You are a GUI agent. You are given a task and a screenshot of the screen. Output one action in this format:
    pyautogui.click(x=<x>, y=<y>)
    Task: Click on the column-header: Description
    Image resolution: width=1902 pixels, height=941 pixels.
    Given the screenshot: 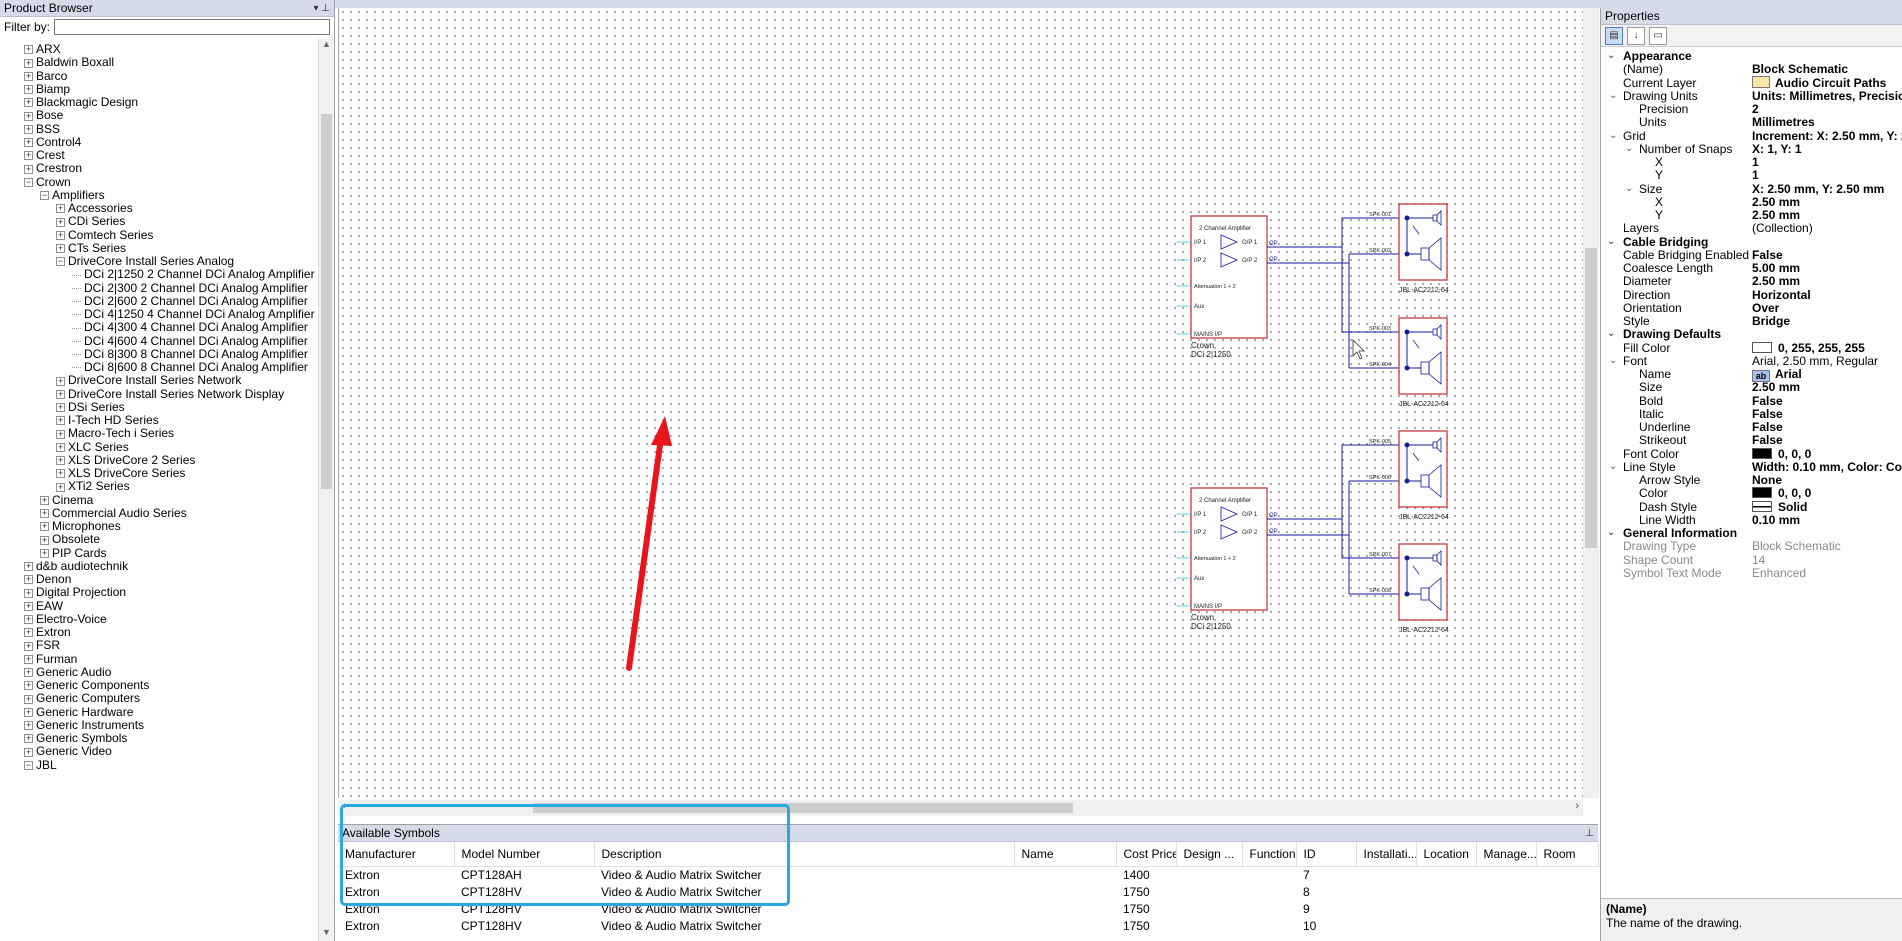 What is the action you would take?
    pyautogui.click(x=804, y=854)
    